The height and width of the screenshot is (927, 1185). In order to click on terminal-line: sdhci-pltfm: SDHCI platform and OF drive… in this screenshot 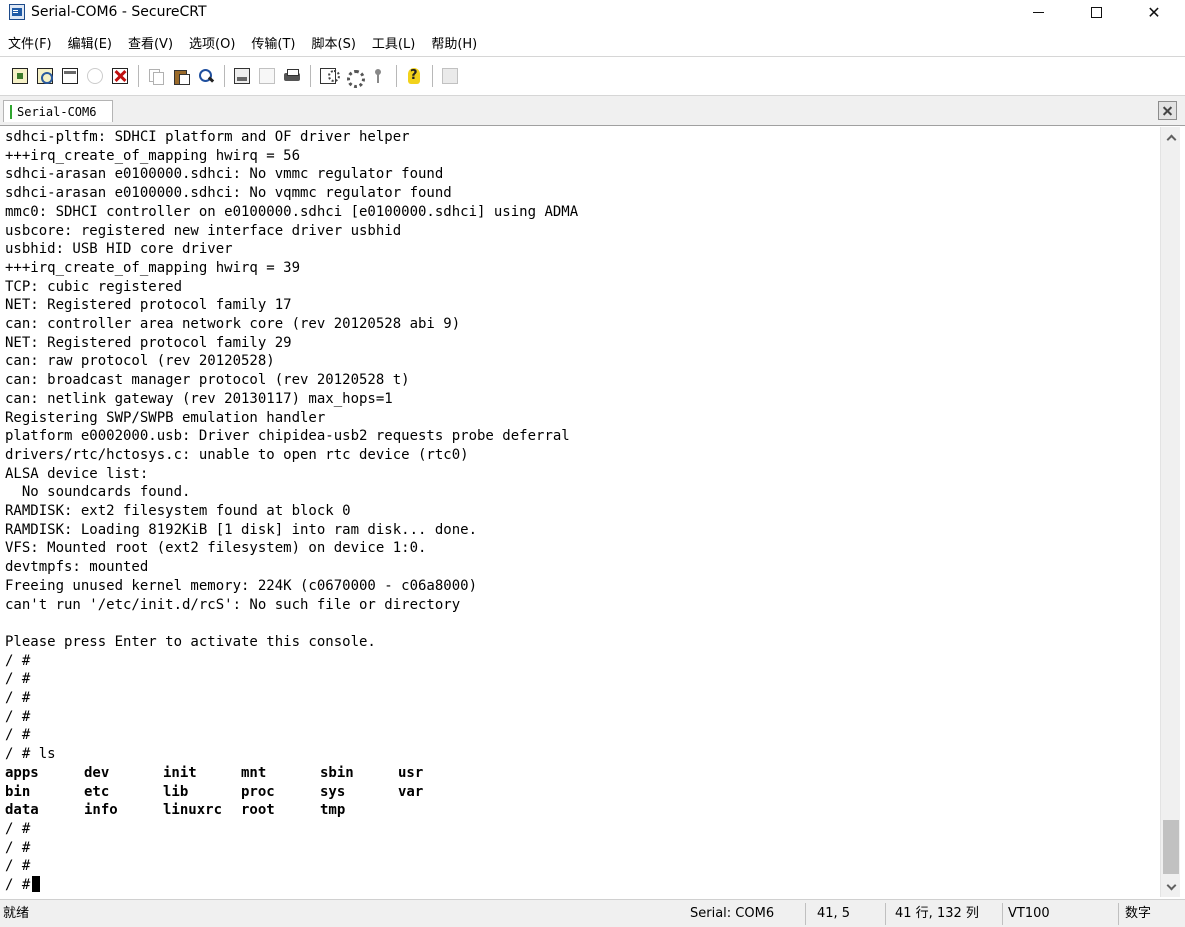, I will do `click(207, 137)`.